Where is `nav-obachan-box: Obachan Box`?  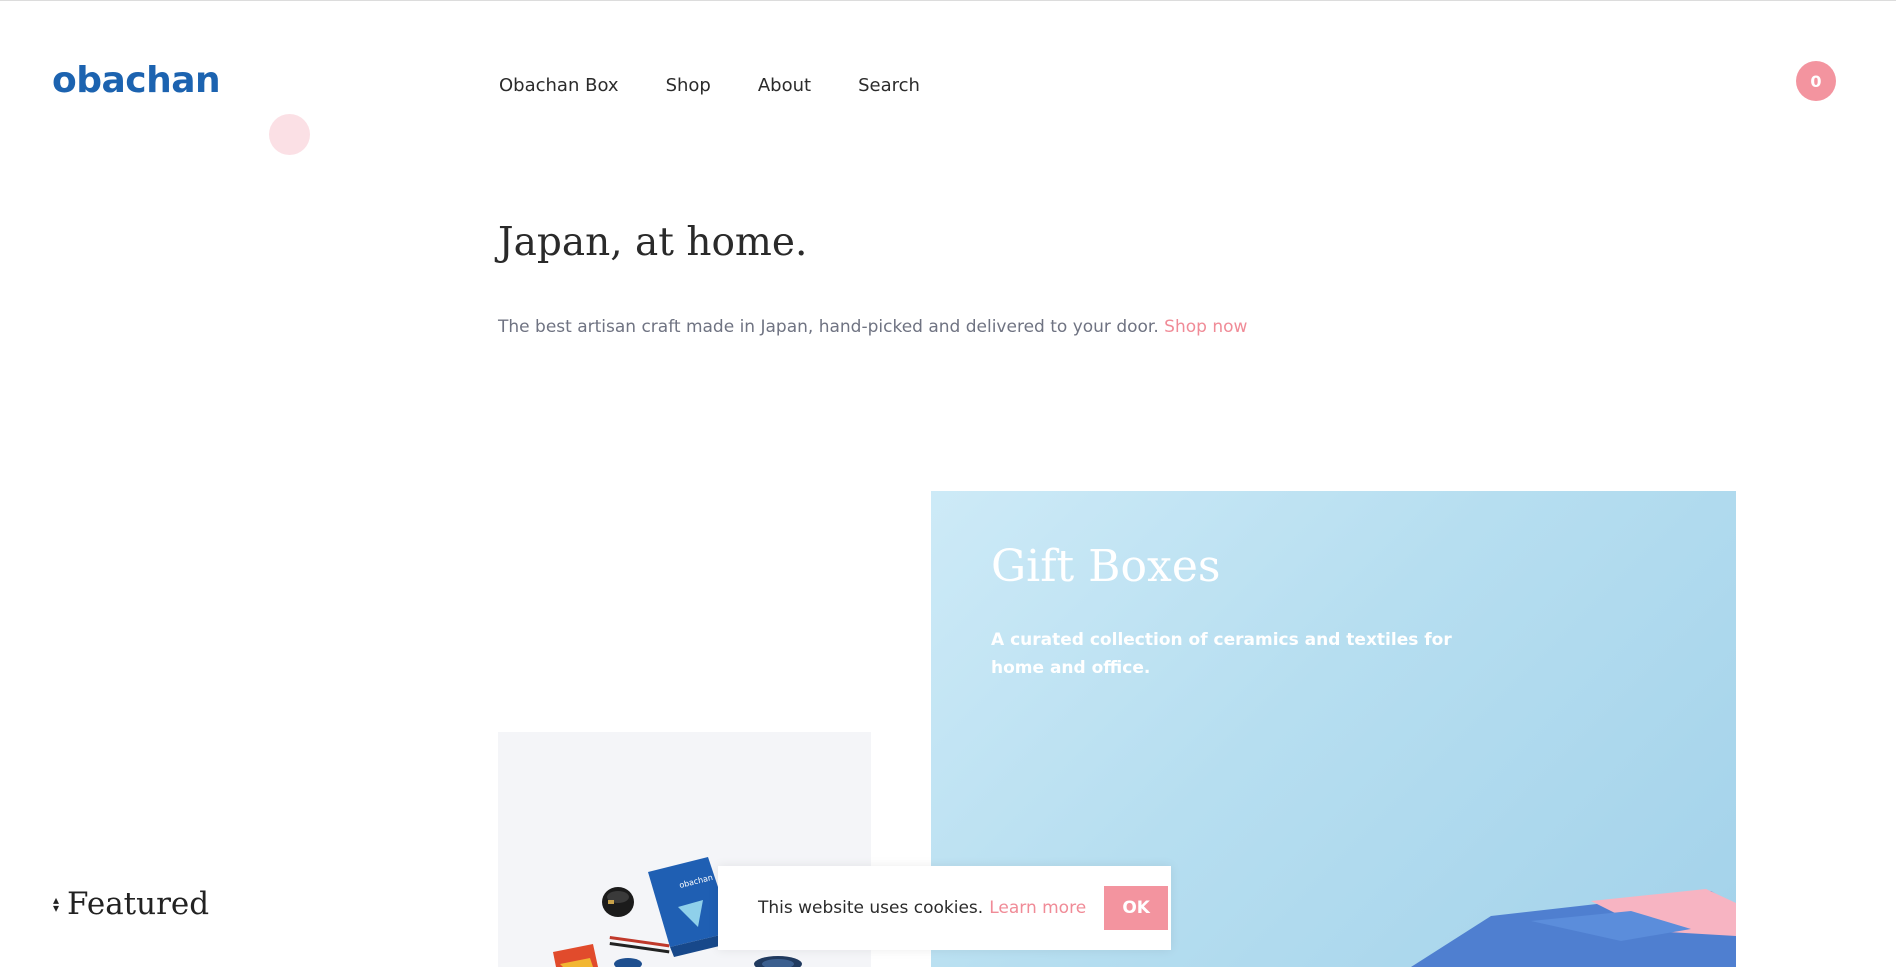 nav-obachan-box: Obachan Box is located at coordinates (559, 85).